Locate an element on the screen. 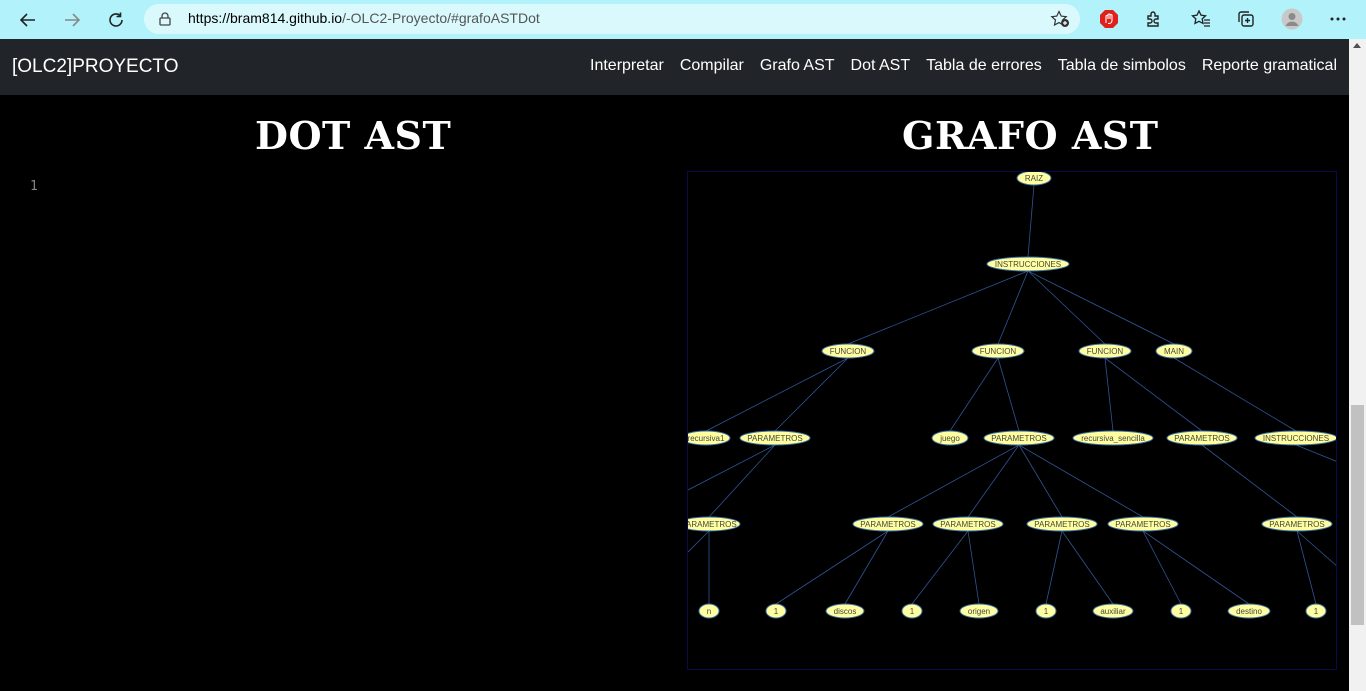 The width and height of the screenshot is (1366, 691). ast-node-recs: recursiva_sencilla is located at coordinates (1113, 438).